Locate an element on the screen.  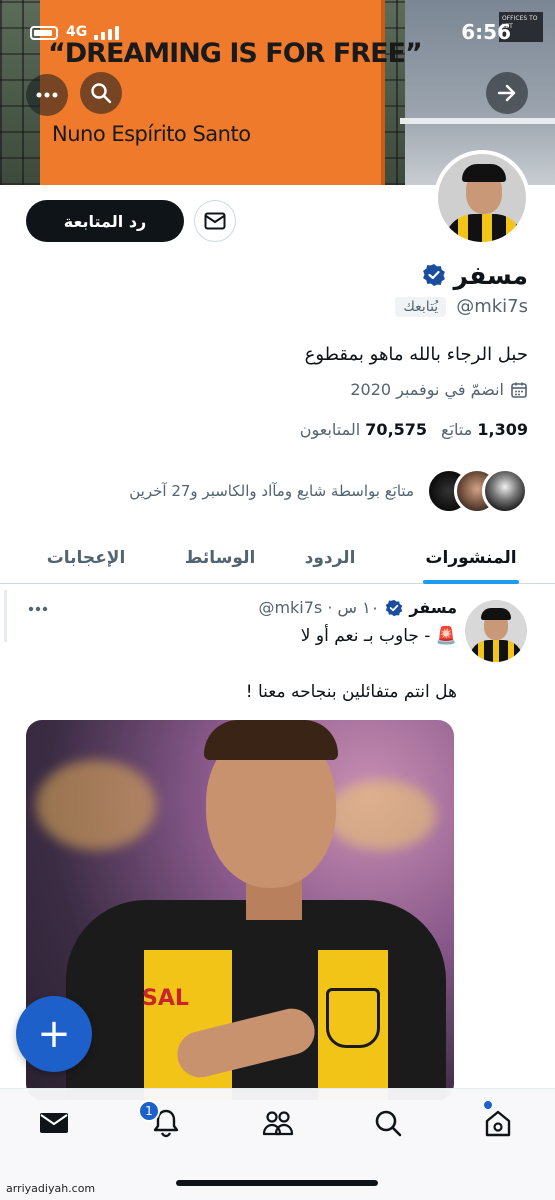
profile-avatar is located at coordinates (482, 198).